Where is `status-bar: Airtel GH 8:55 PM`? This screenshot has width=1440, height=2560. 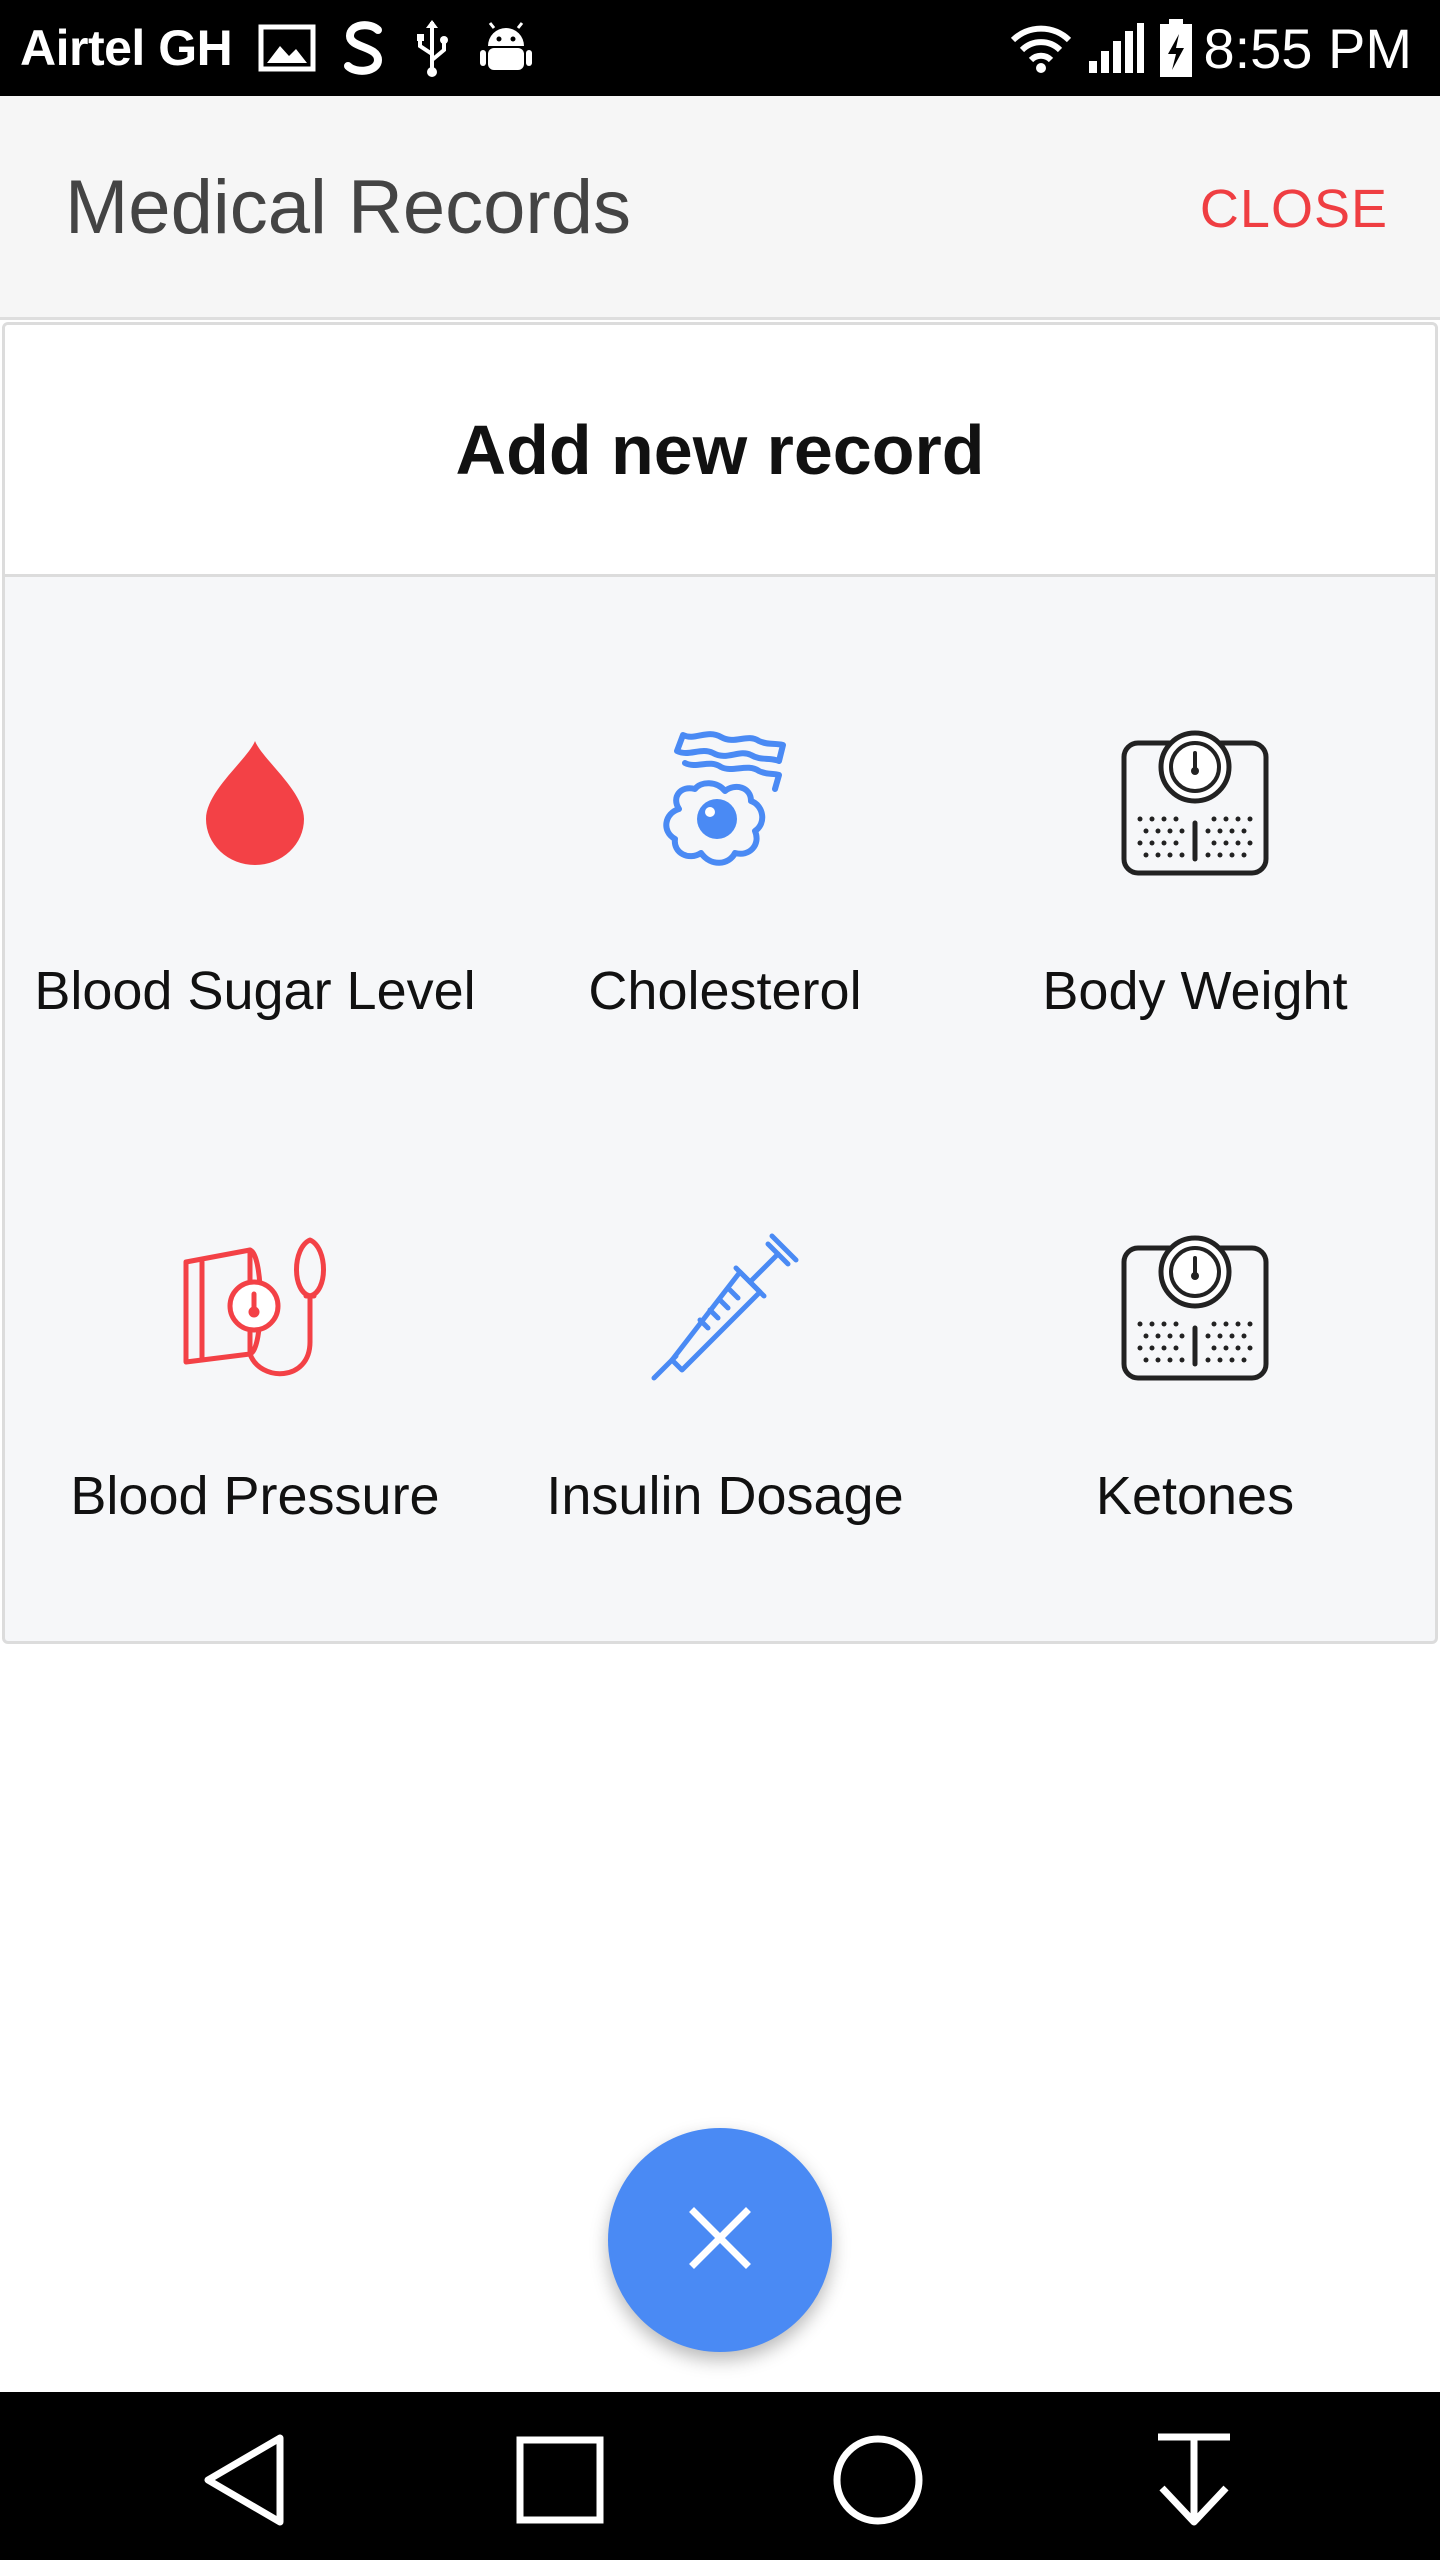 status-bar: Airtel GH 8:55 PM is located at coordinates (720, 48).